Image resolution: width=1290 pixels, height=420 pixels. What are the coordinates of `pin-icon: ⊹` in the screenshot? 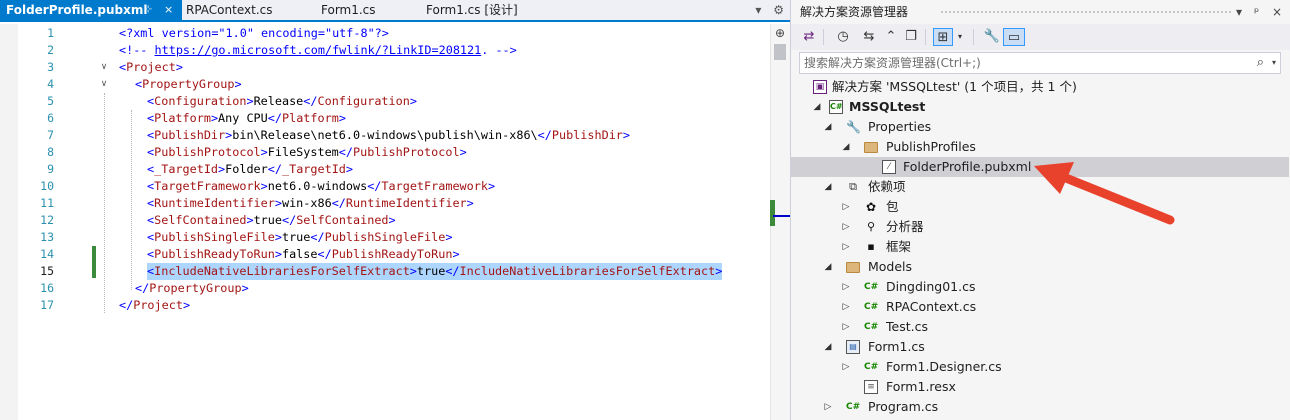 It's located at (148, 10).